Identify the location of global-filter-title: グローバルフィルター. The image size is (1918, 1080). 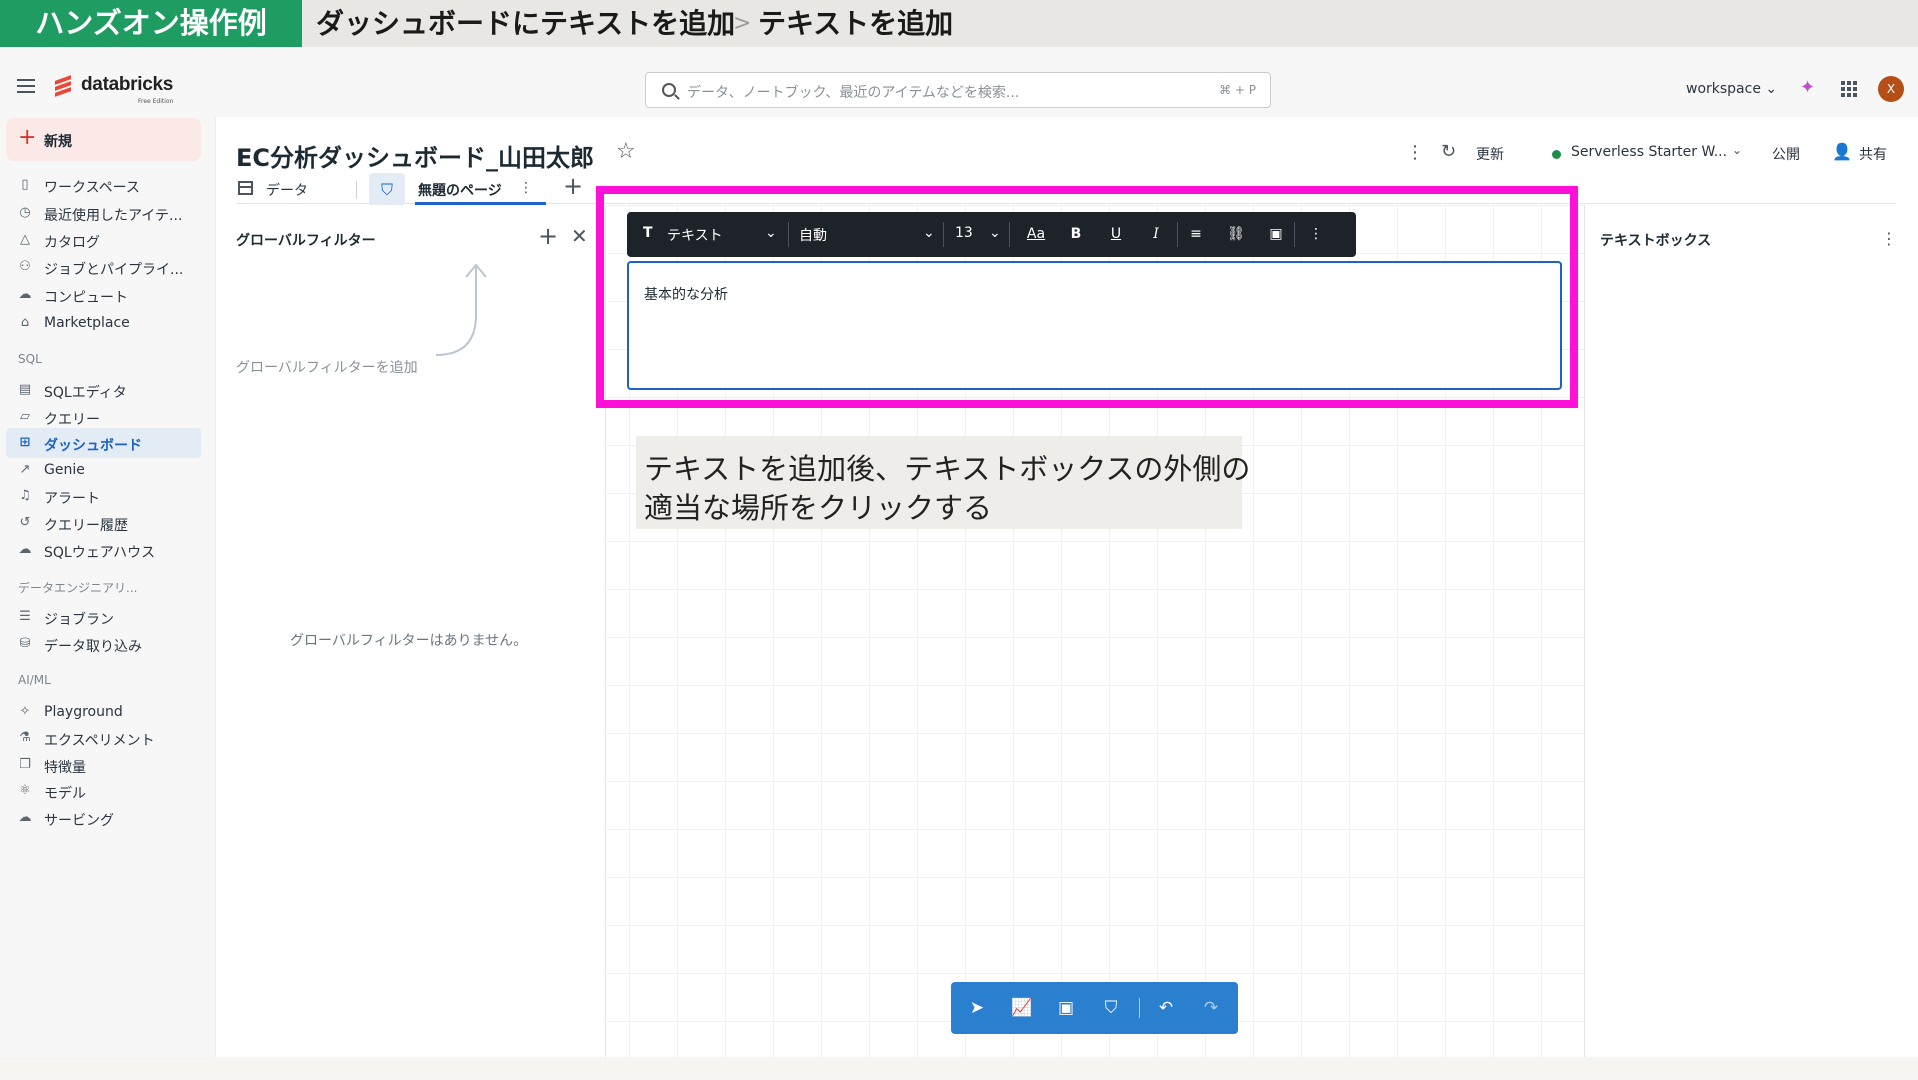
(306, 241).